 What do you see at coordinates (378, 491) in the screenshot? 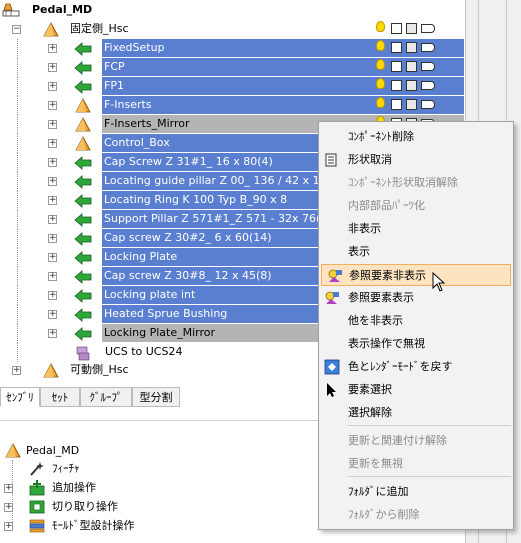
I see `menu-item-label: ﾌｫﾙﾀﾞに追加` at bounding box center [378, 491].